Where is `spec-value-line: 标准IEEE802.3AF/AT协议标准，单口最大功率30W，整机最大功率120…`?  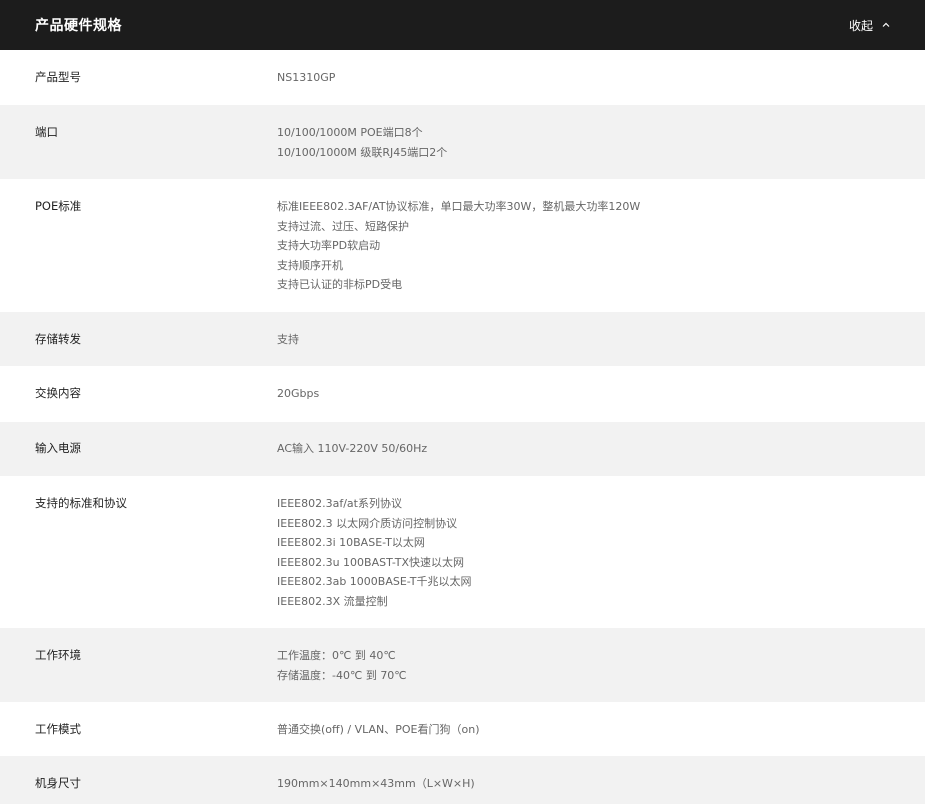
spec-value-line: 标准IEEE802.3AF/AT协议标准，单口最大功率30W，整机最大功率120… is located at coordinates (459, 206).